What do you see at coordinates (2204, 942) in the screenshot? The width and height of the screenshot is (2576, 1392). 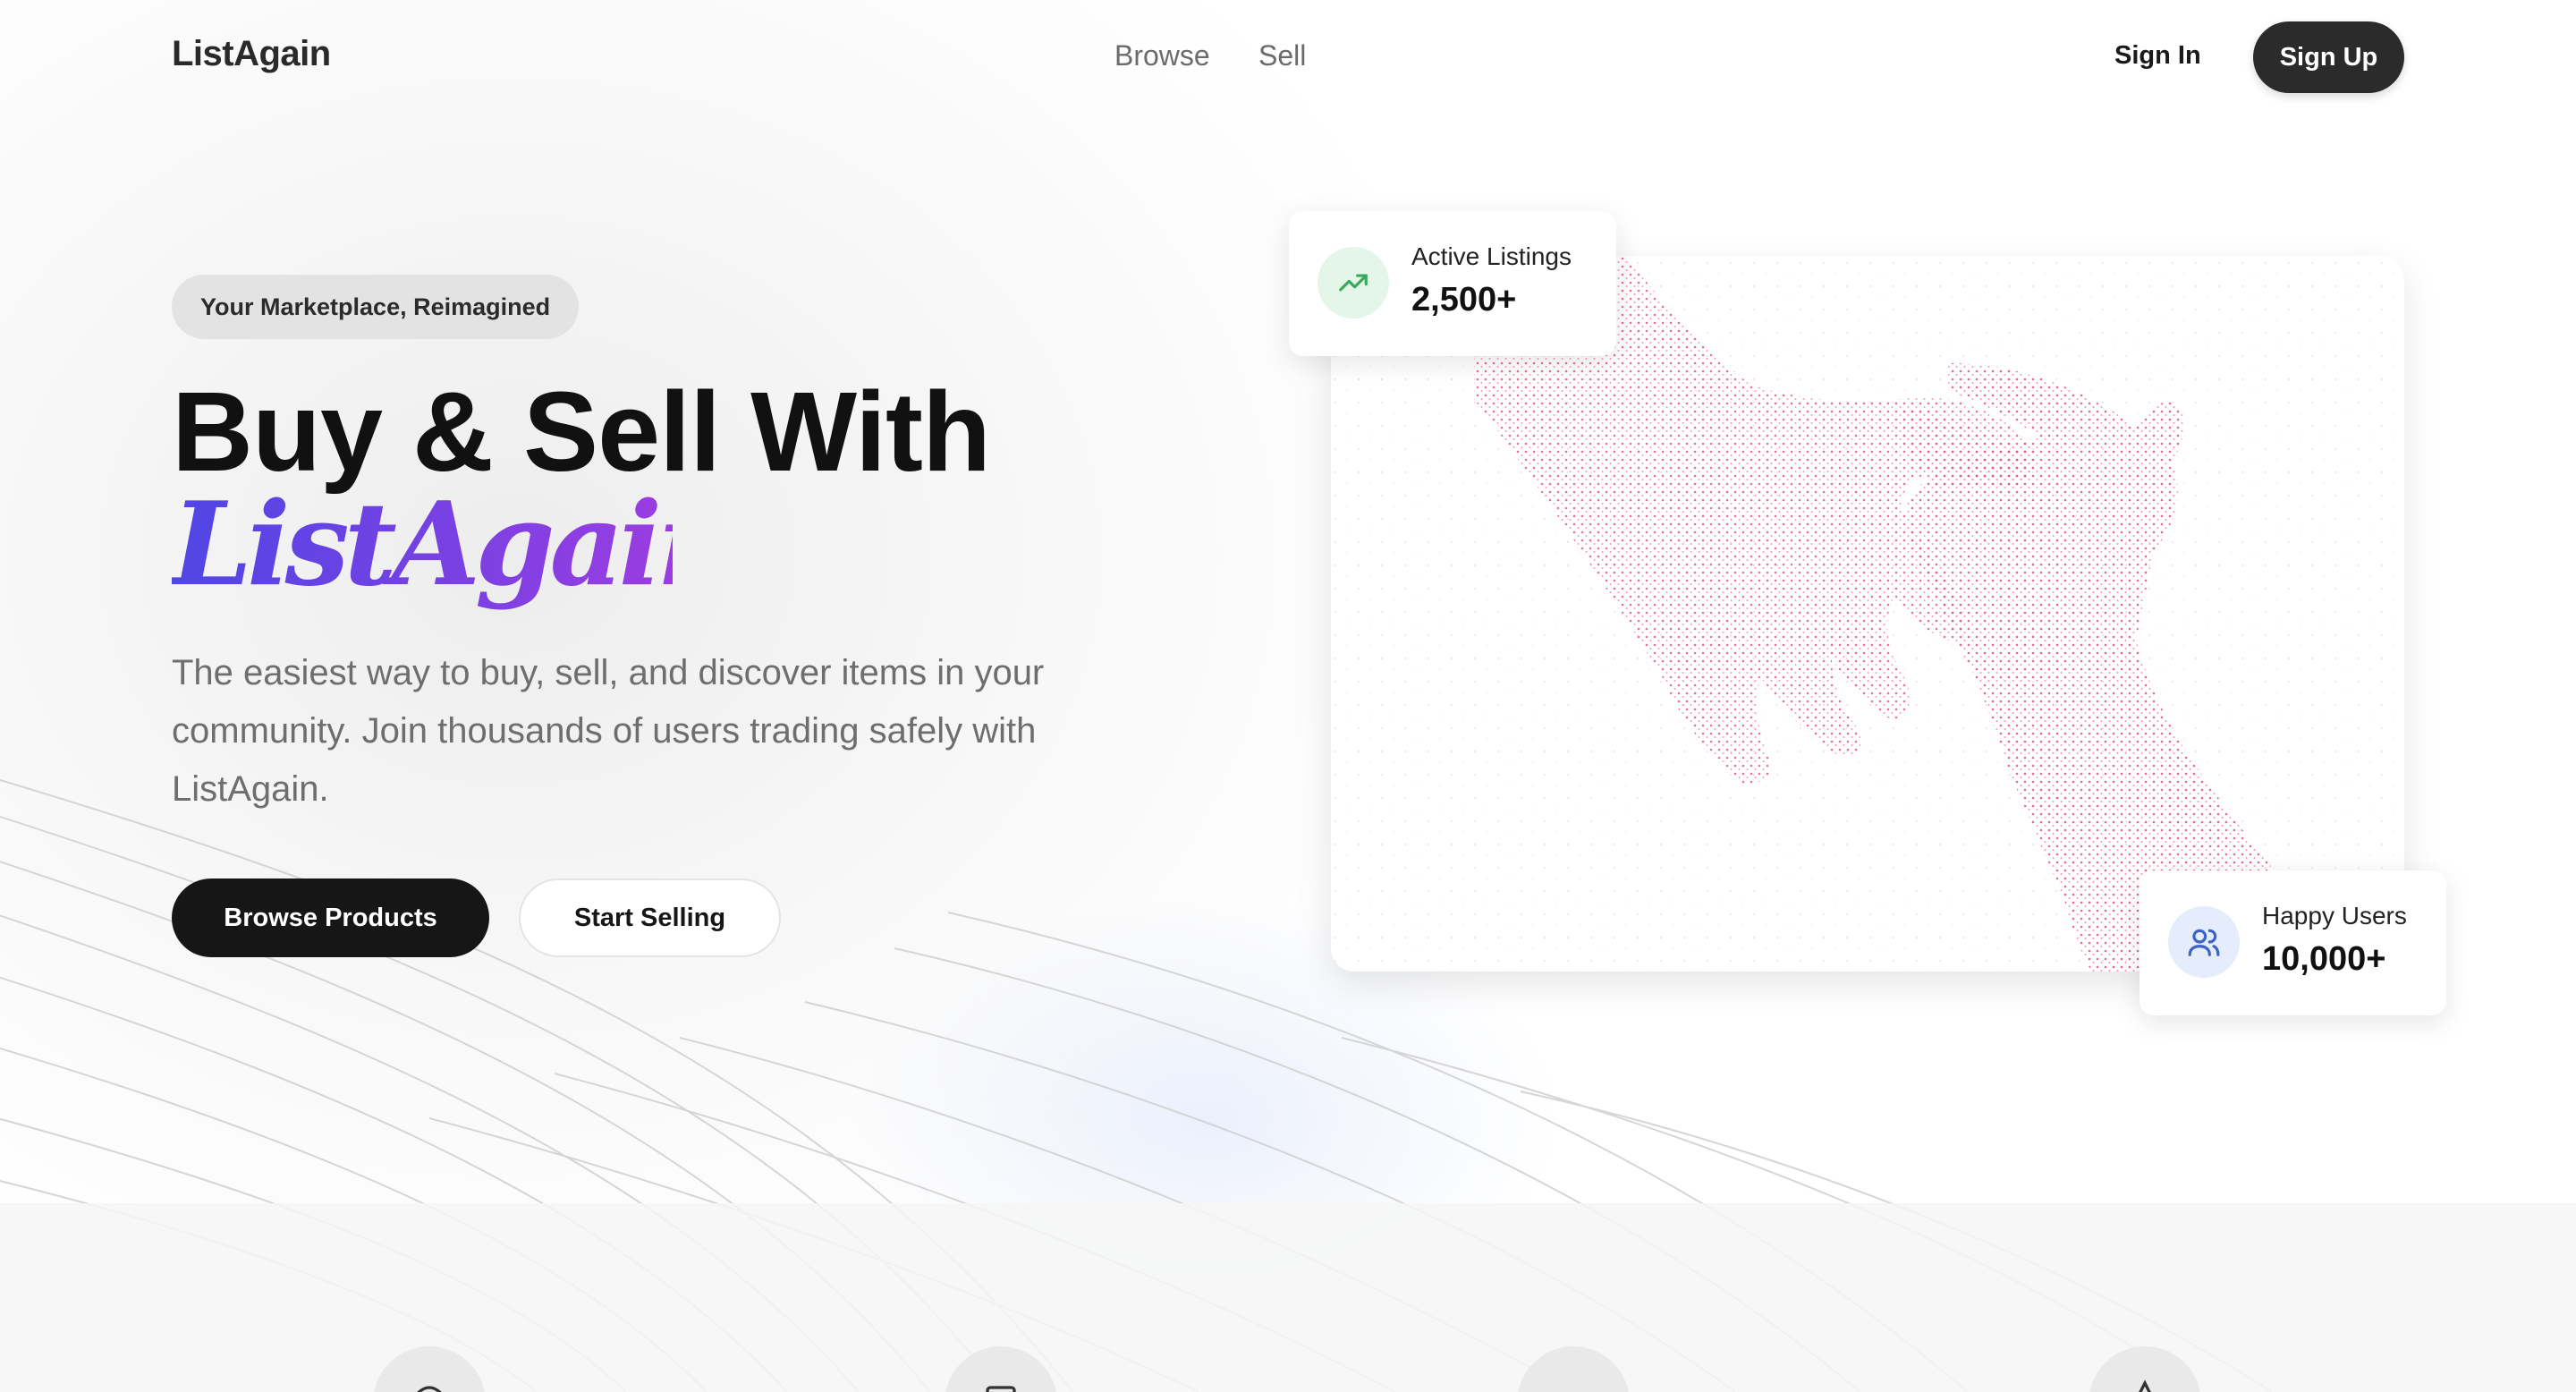 I see `users-icon` at bounding box center [2204, 942].